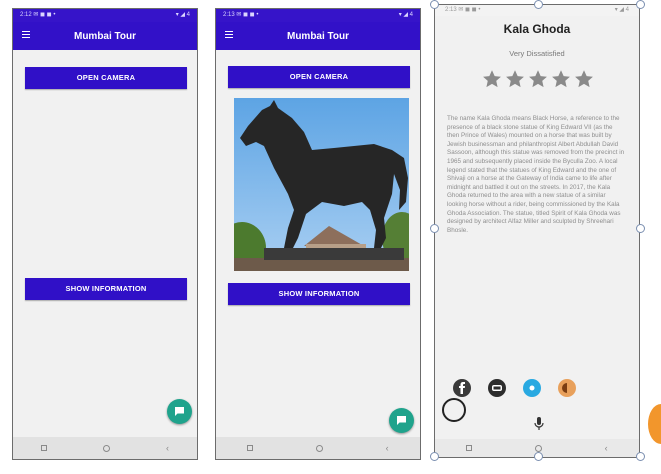 This screenshot has width=661, height=474. What do you see at coordinates (532, 388) in the screenshot?
I see `share-icon` at bounding box center [532, 388].